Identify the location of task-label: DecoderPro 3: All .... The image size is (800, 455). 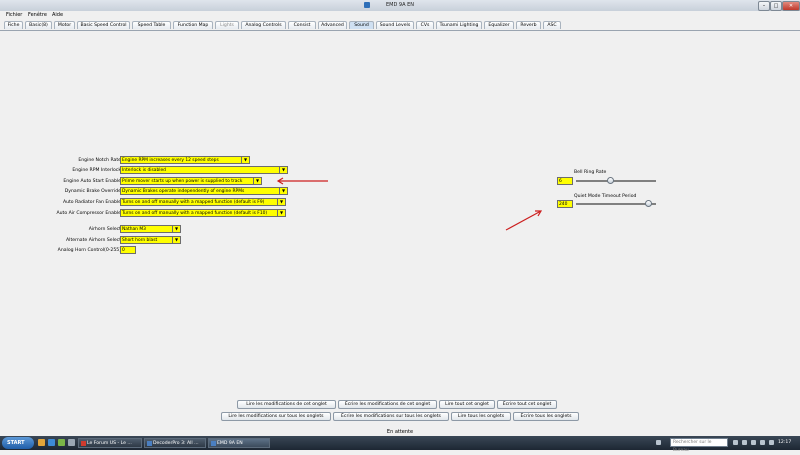
(176, 443).